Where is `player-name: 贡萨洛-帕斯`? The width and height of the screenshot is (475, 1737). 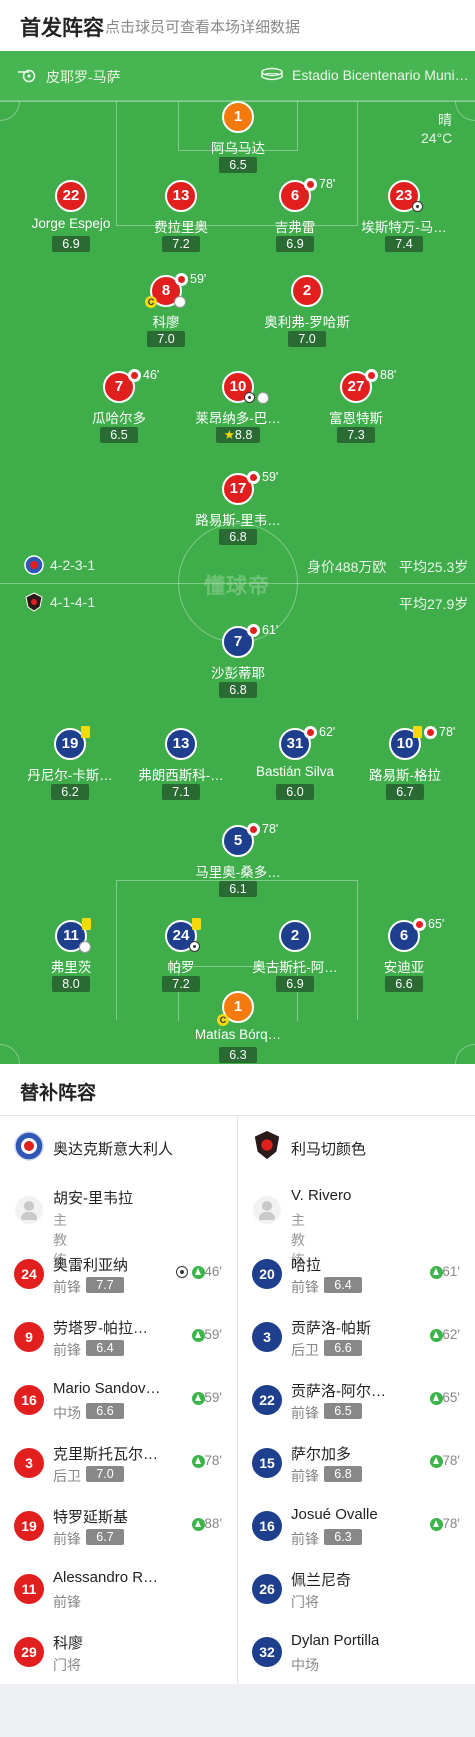
player-name: 贡萨洛-帕斯 is located at coordinates (331, 1328).